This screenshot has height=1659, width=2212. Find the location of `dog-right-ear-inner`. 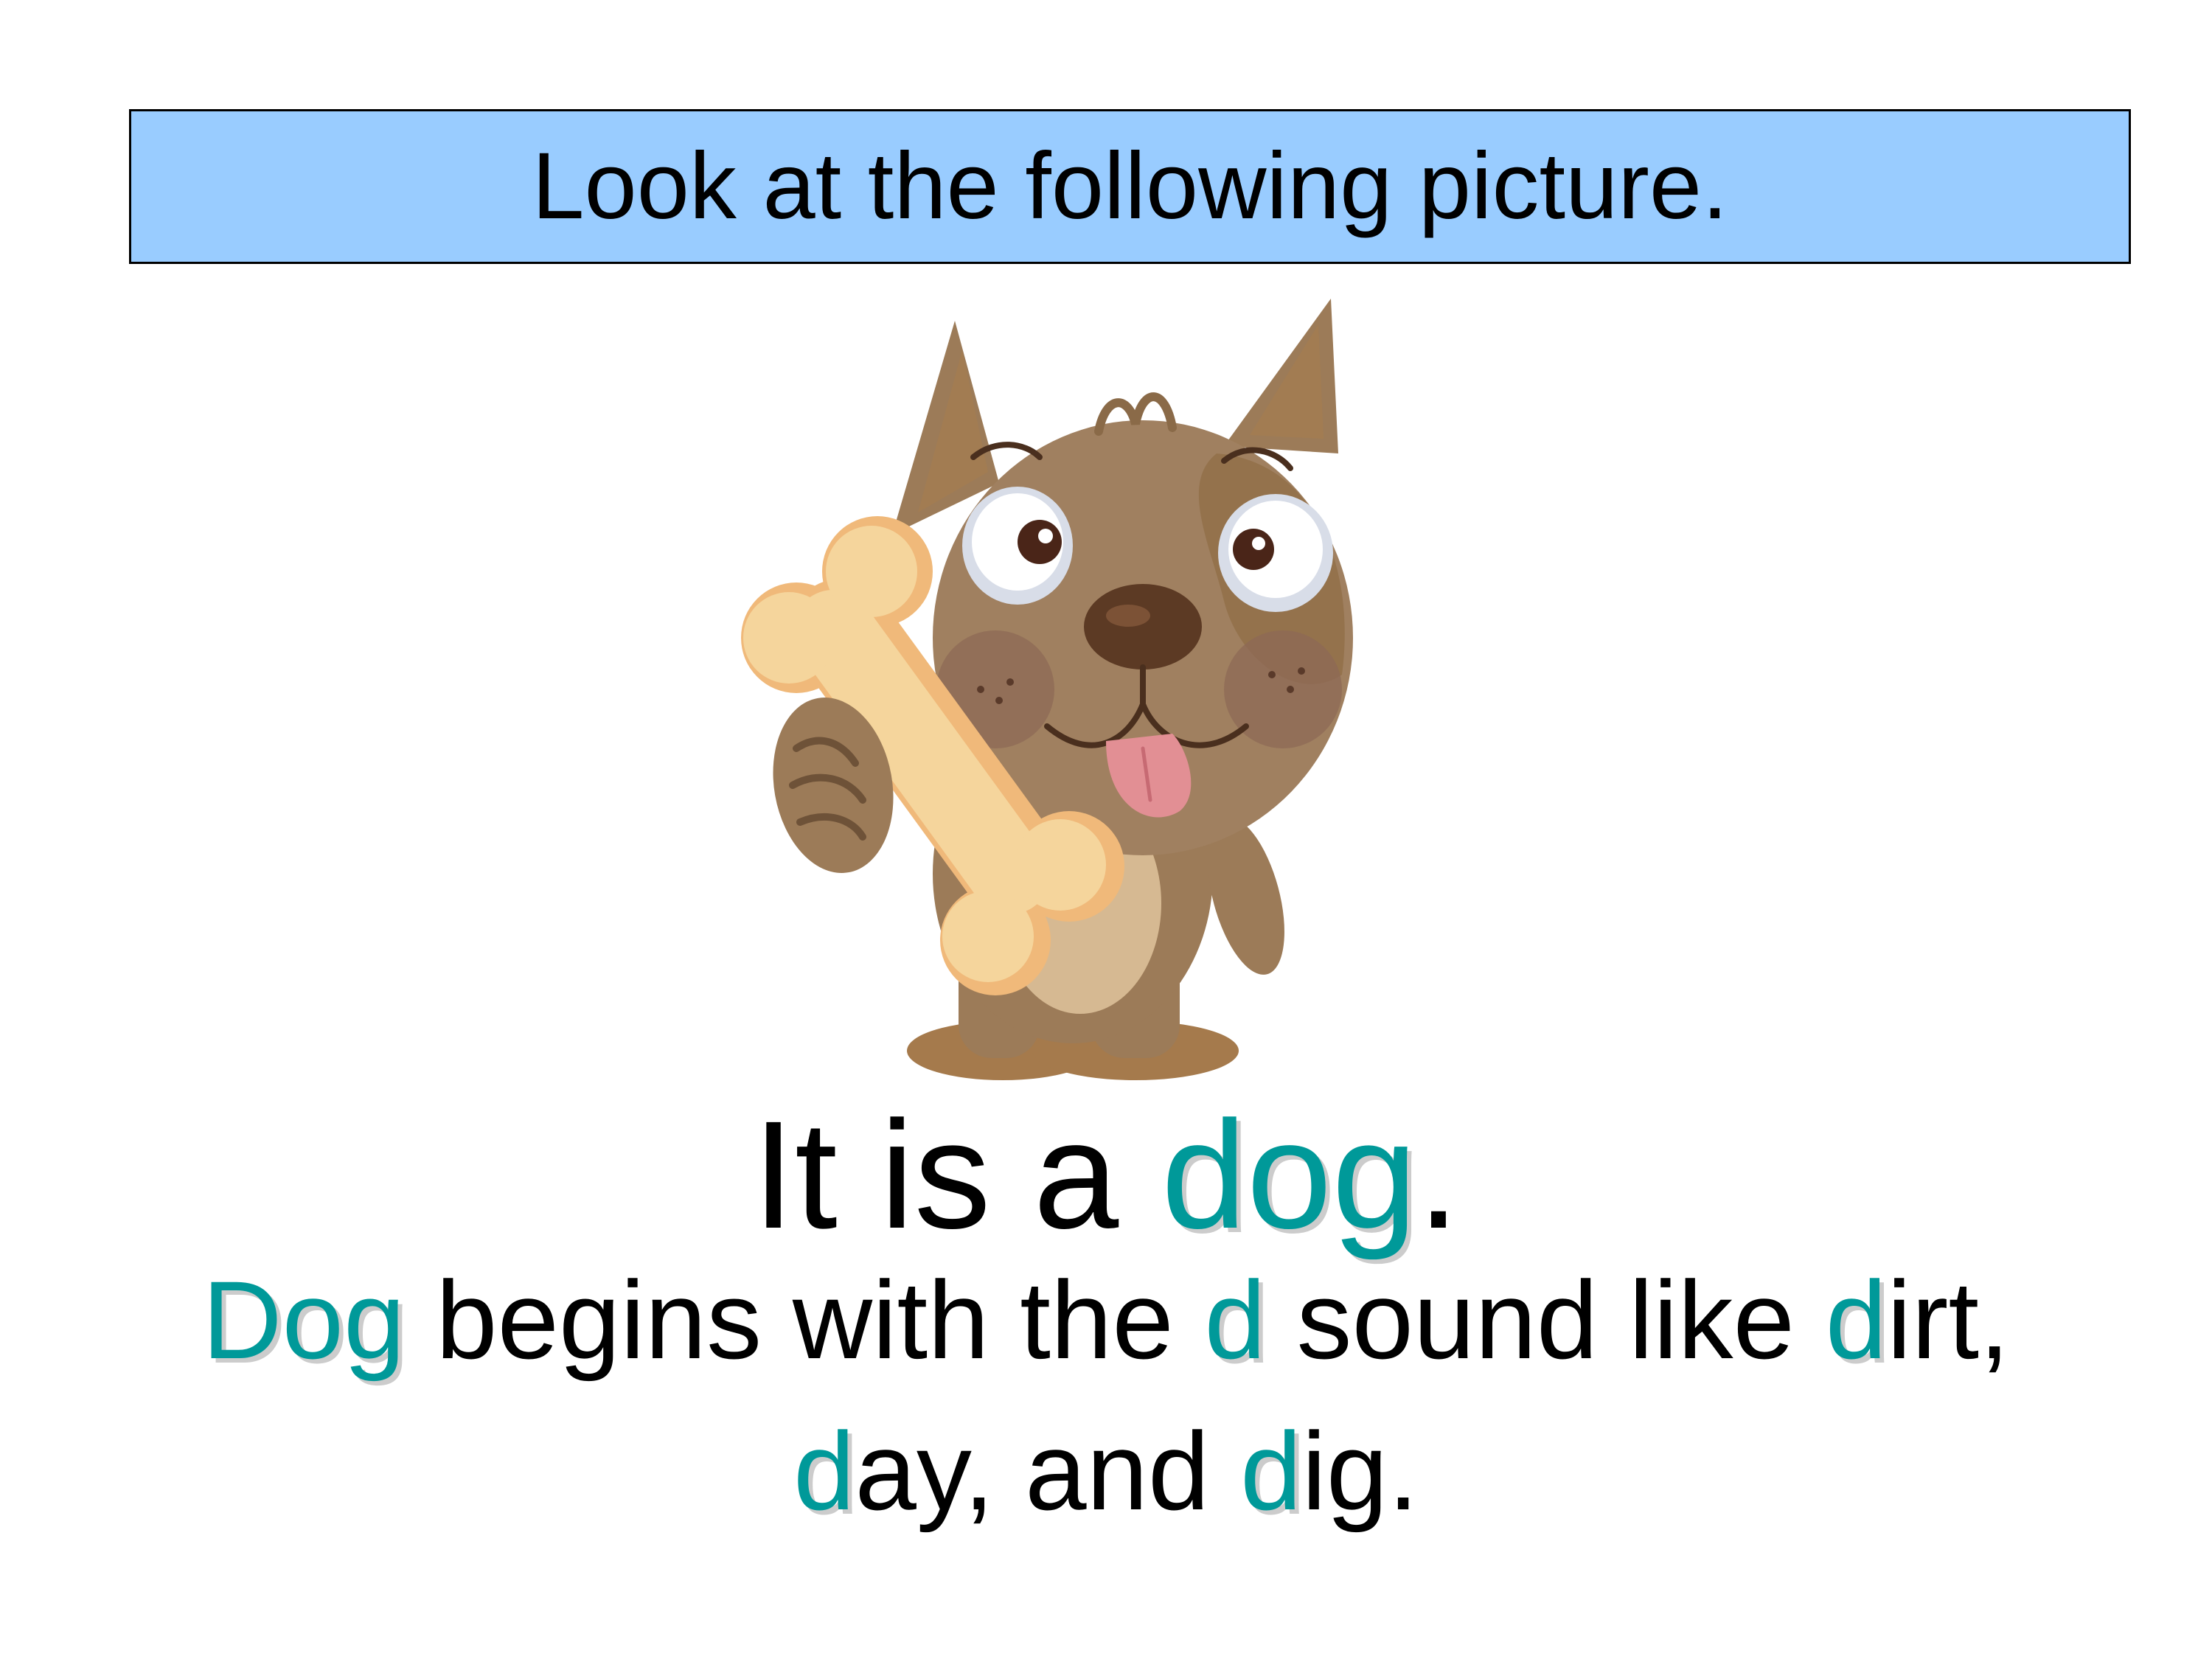

dog-right-ear-inner is located at coordinates (1287, 381).